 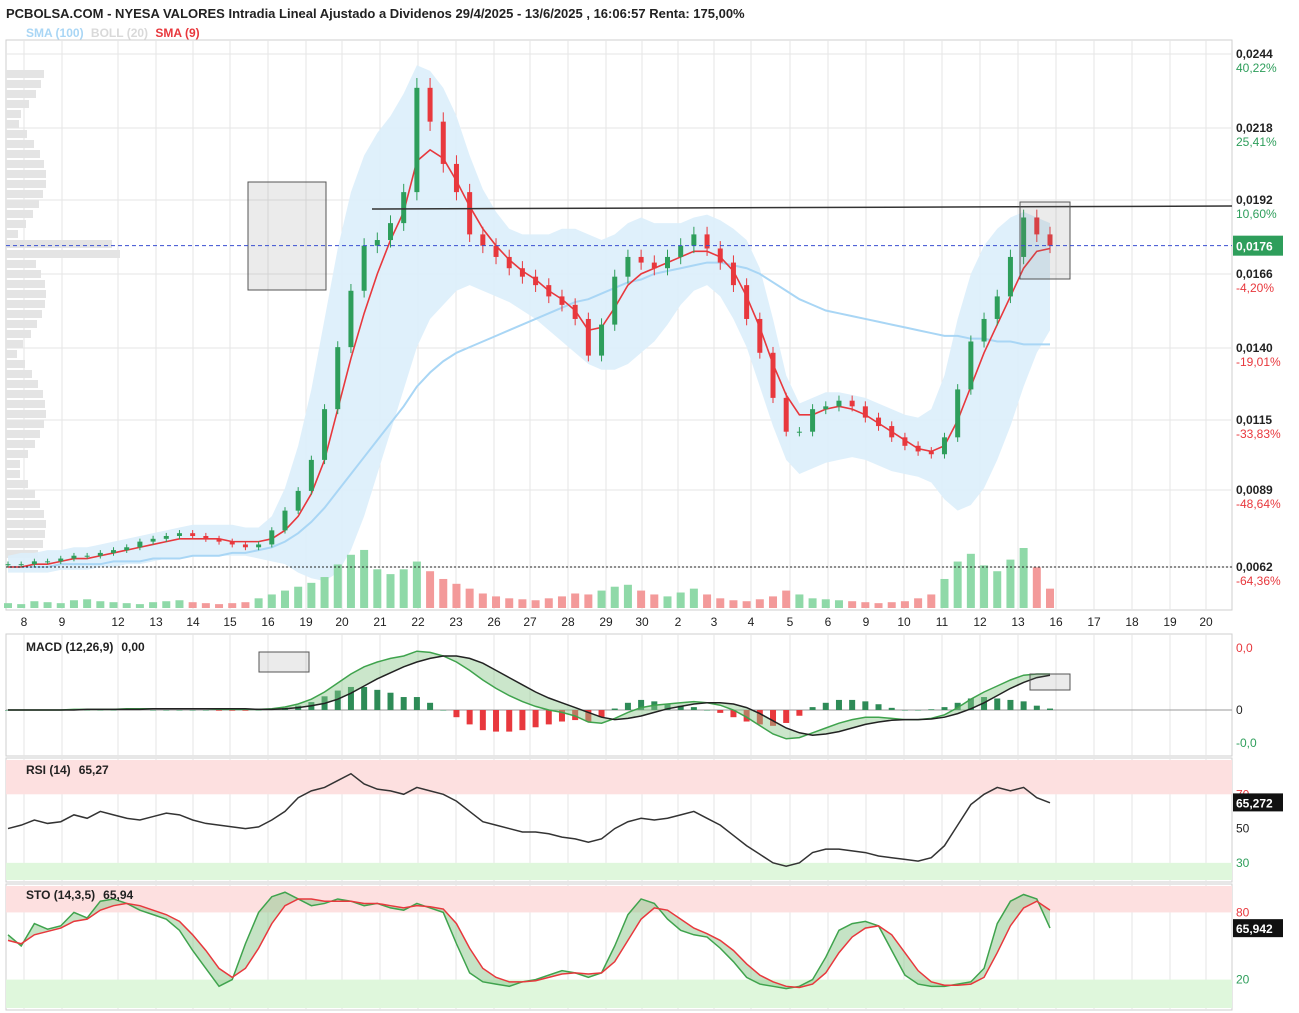 I want to click on legend-sma100: SMA (100), so click(x=55, y=33).